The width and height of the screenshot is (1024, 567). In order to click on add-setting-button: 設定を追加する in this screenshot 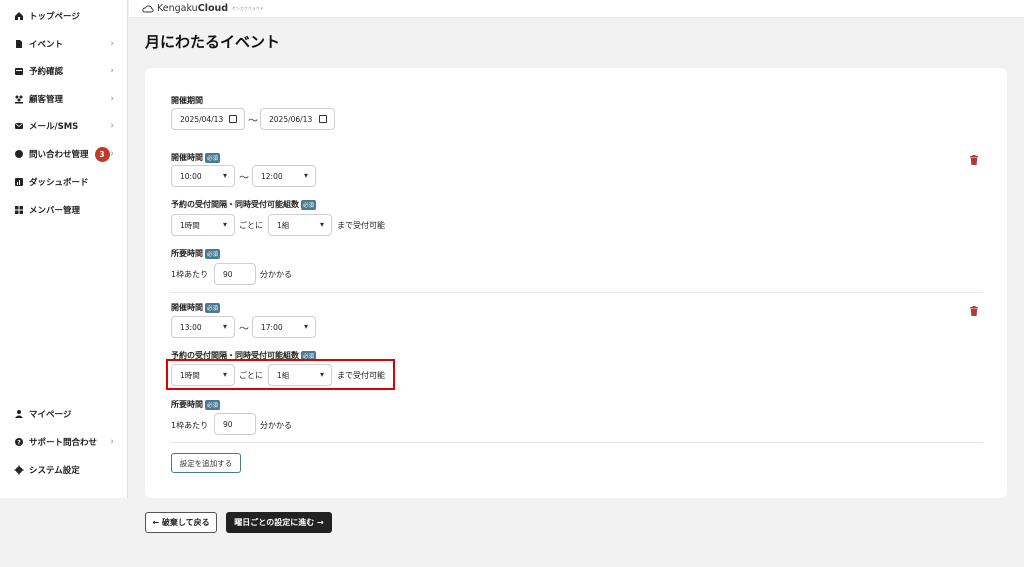, I will do `click(206, 463)`.